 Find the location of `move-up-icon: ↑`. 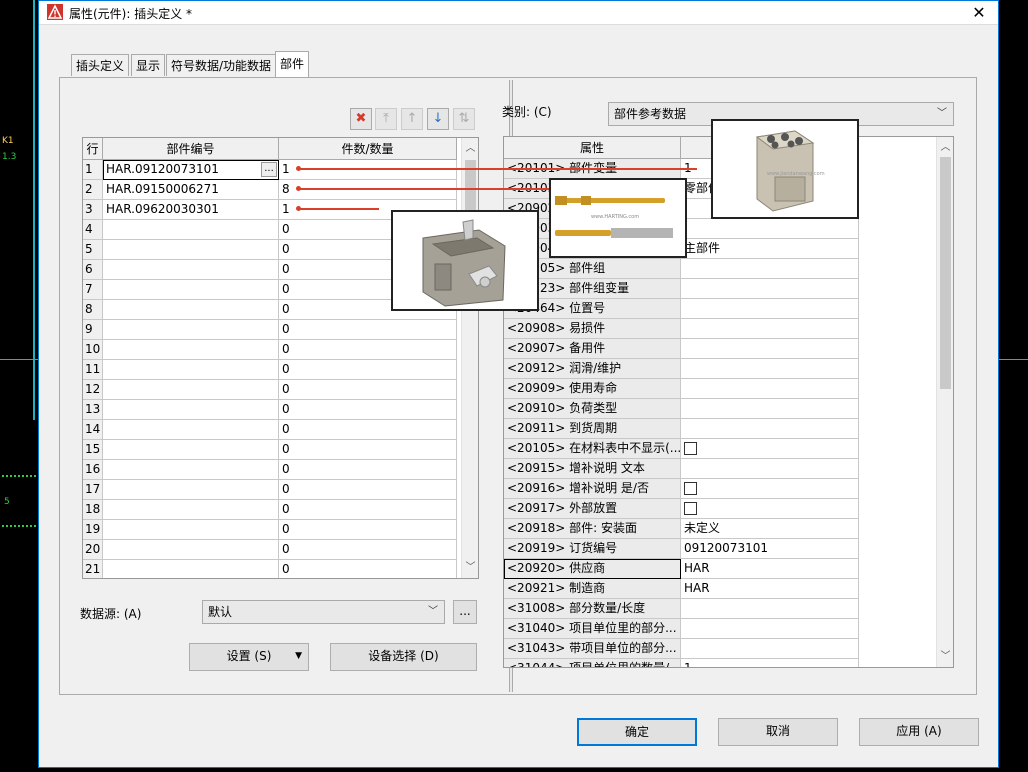

move-up-icon: ↑ is located at coordinates (412, 119).